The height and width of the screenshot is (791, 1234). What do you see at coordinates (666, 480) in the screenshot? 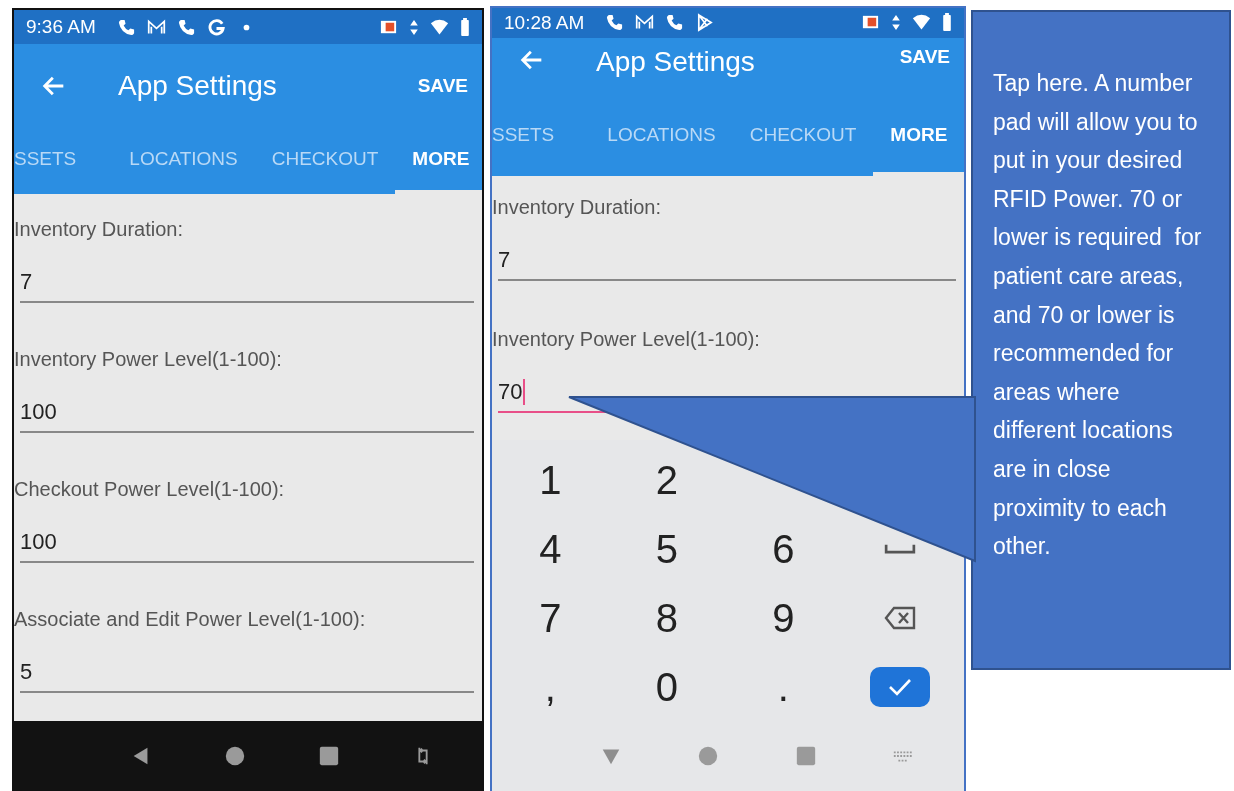
I see `key: 2` at bounding box center [666, 480].